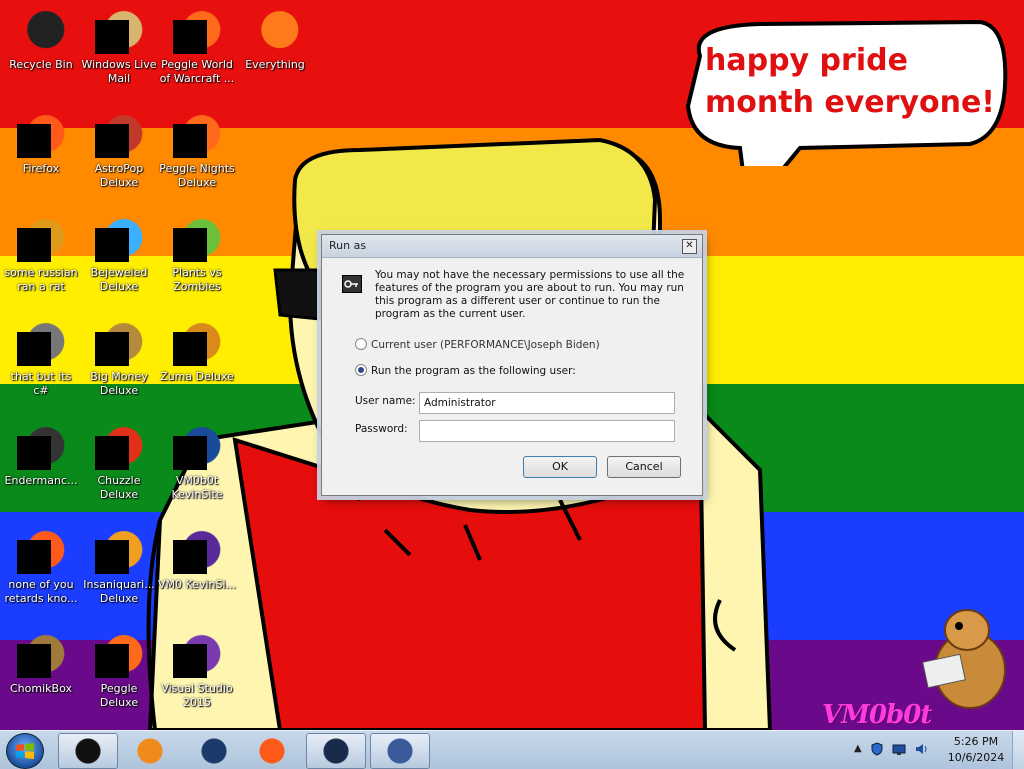  I want to click on dialog-title: Run as, so click(348, 245).